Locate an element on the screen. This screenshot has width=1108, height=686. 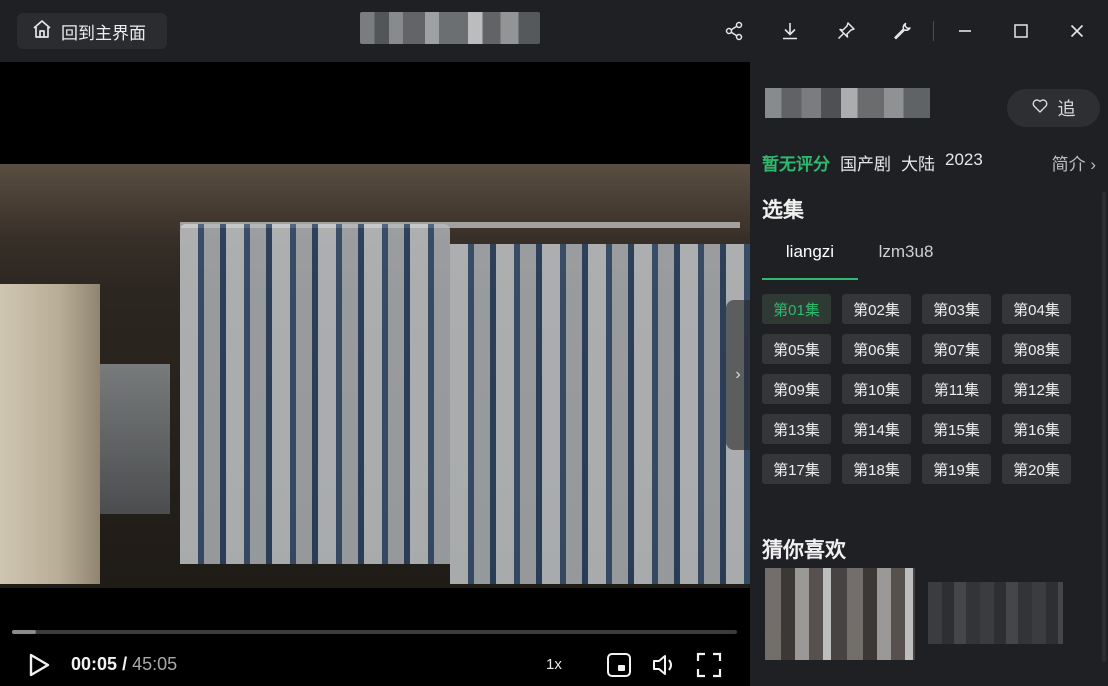
episodes-heading: 选集 is located at coordinates (783, 210).